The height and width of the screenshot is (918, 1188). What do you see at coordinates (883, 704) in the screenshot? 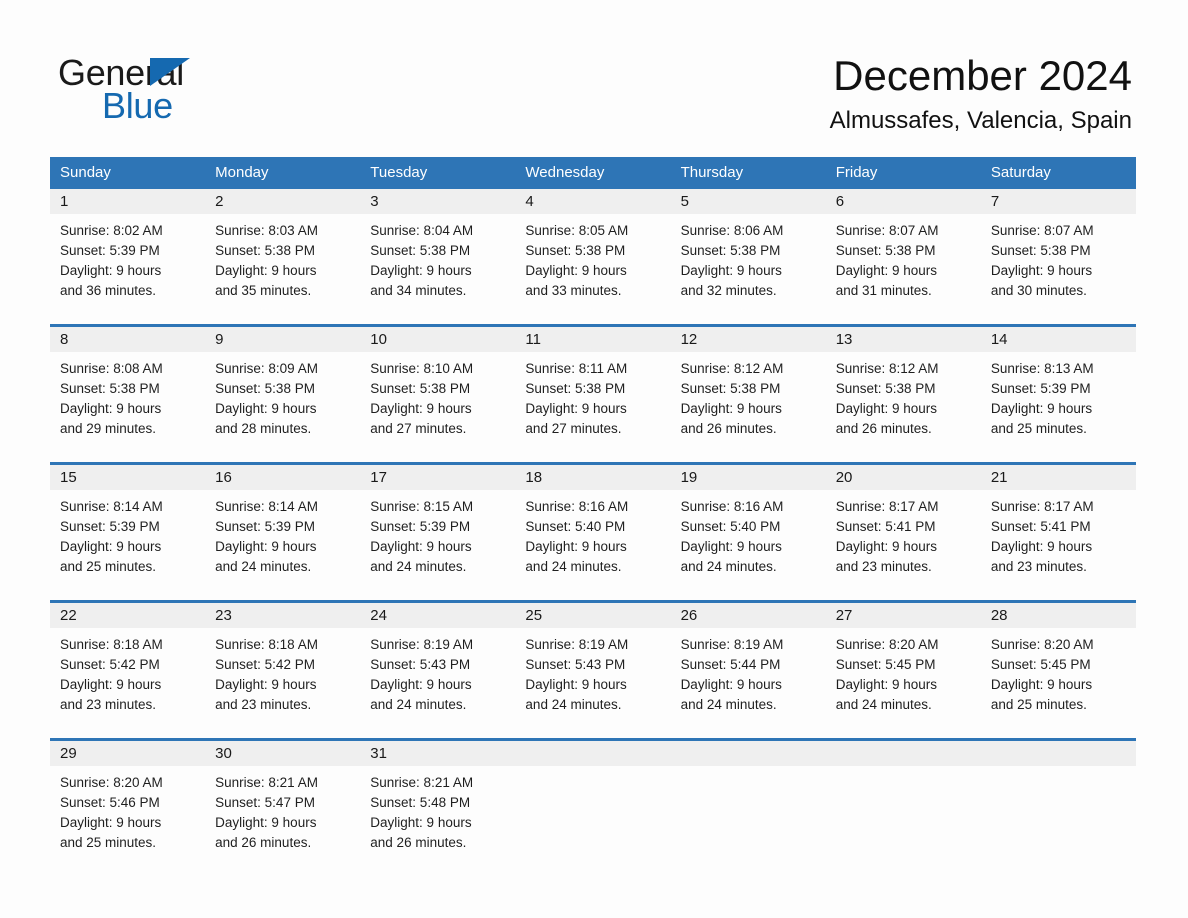
I see `daylight-text-line2: and 24 minutes.` at bounding box center [883, 704].